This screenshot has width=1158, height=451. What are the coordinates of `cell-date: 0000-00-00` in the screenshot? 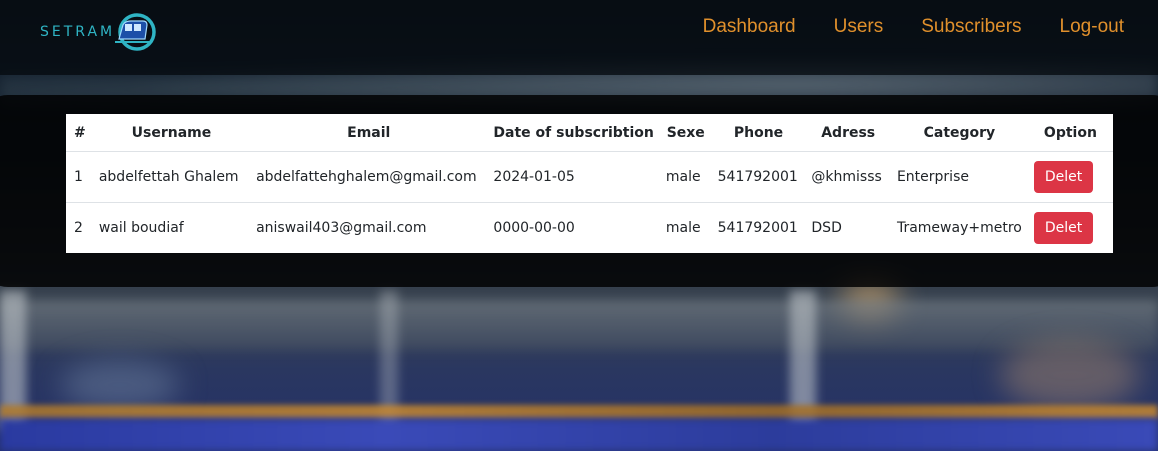 It's located at (573, 227).